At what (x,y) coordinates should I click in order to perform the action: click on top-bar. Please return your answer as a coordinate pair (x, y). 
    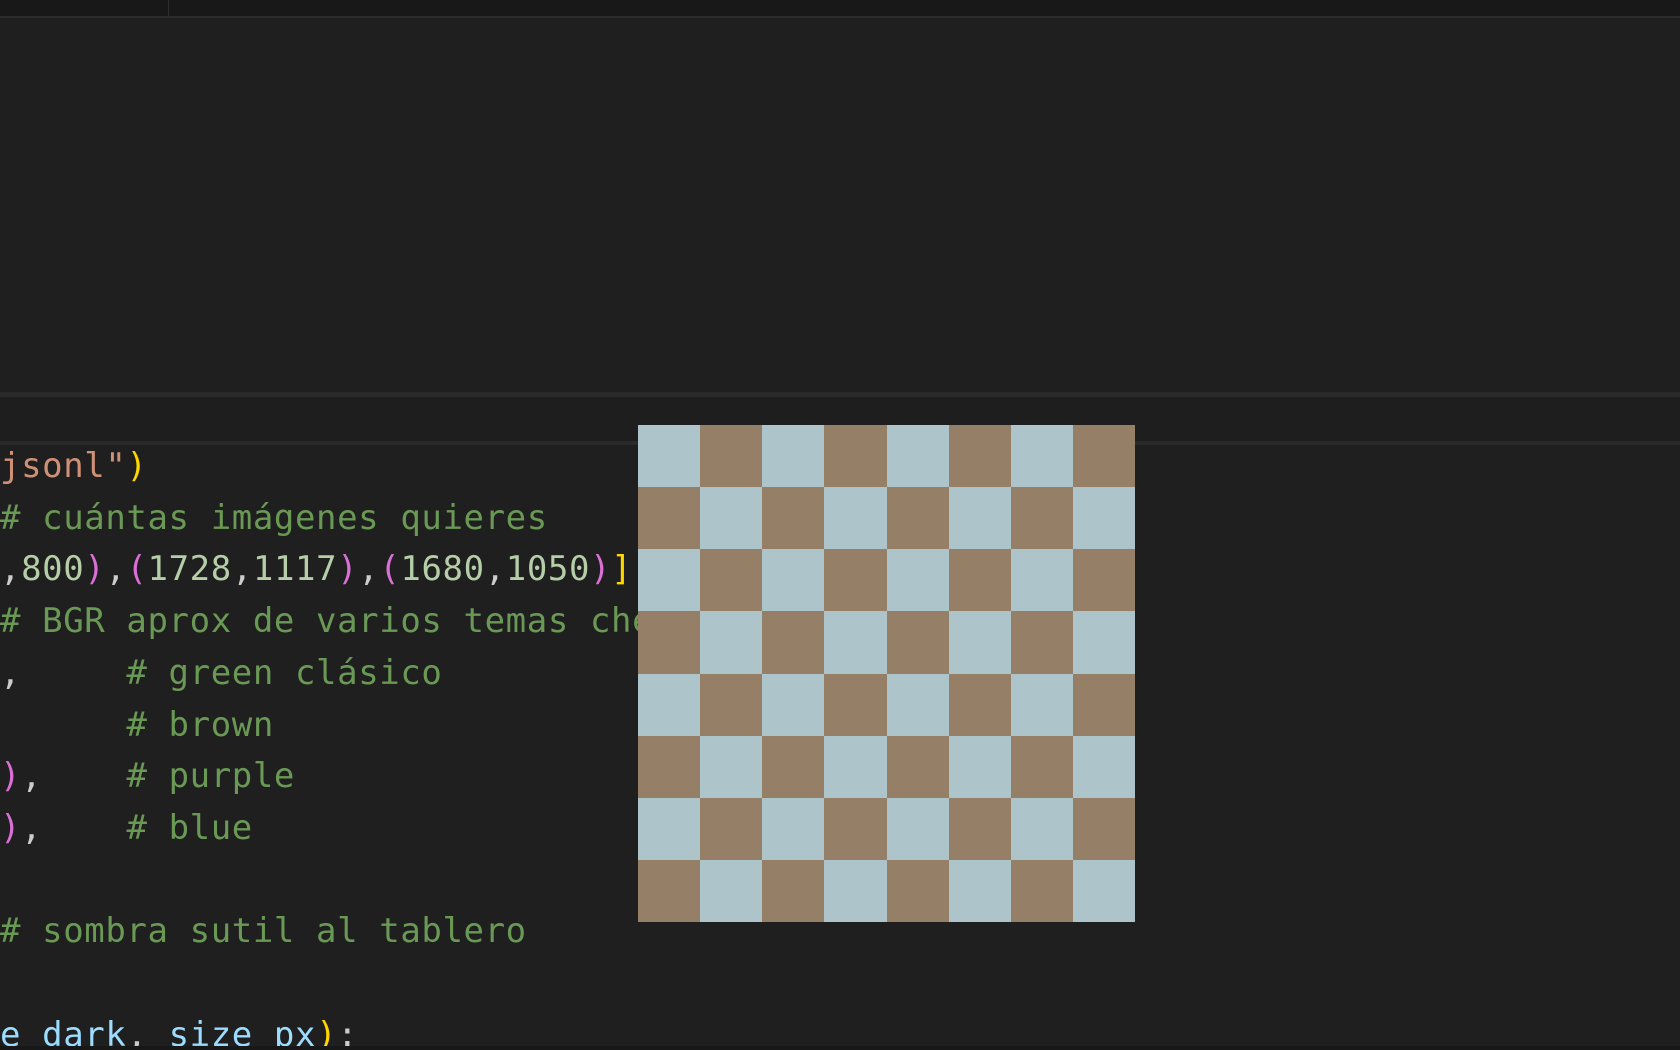
    Looking at the image, I should click on (840, 9).